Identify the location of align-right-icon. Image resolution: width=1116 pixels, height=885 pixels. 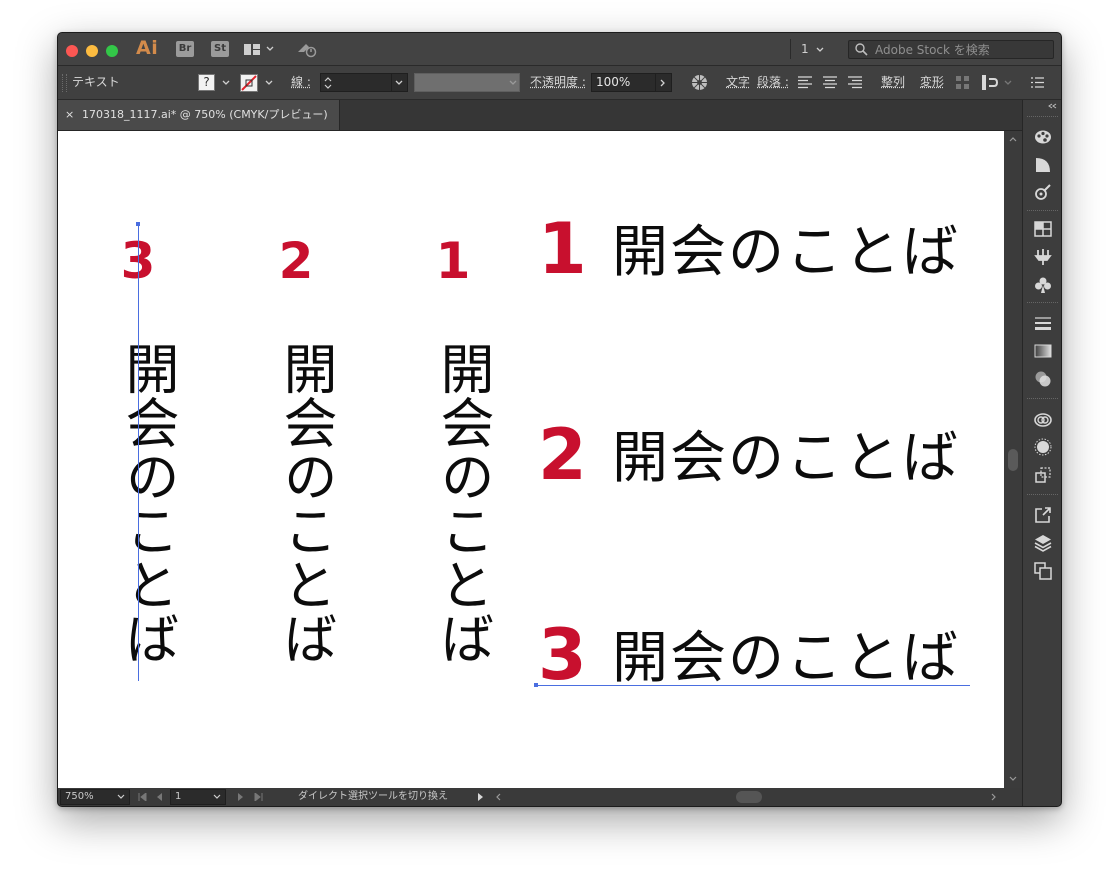
(855, 82).